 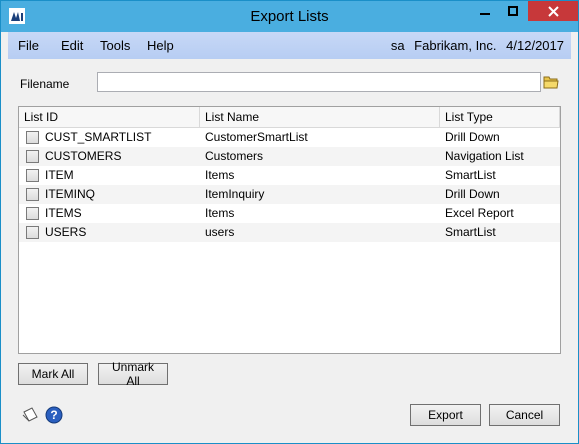 I want to click on list-name-cell: users, so click(x=220, y=232).